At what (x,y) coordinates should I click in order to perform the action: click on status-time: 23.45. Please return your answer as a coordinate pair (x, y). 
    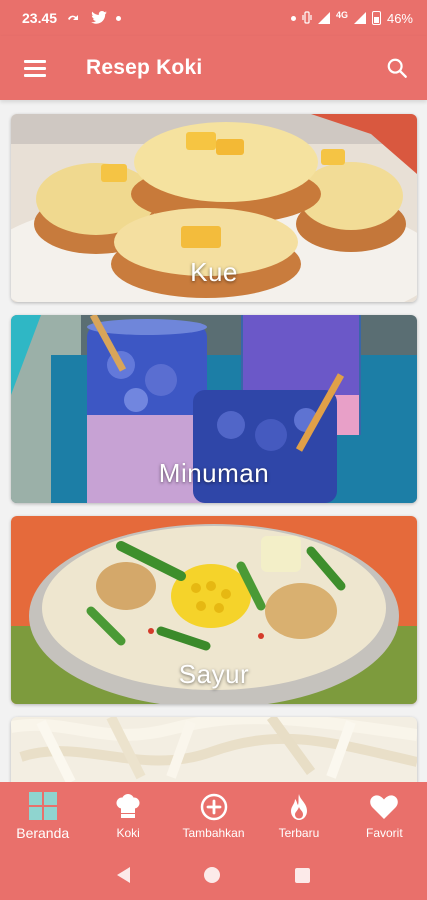
    Looking at the image, I should click on (40, 18).